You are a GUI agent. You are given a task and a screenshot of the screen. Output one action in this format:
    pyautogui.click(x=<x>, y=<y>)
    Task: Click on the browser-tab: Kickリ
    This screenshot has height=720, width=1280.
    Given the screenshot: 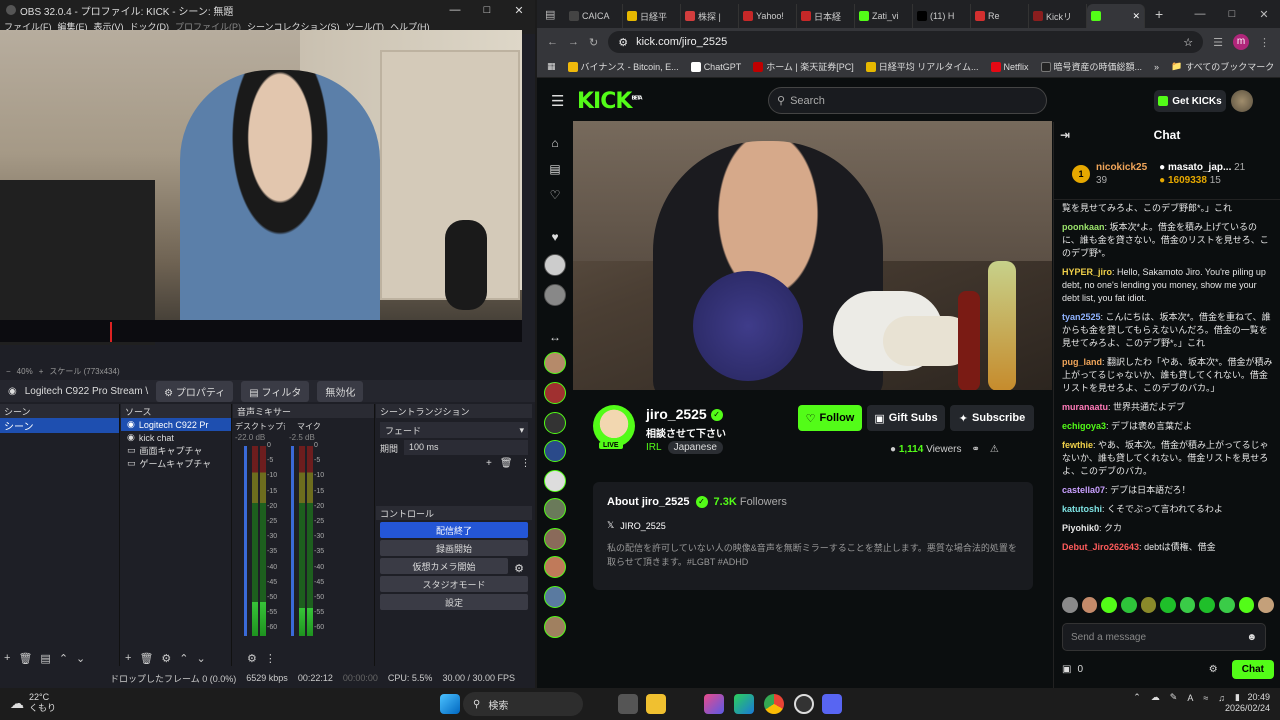 What is the action you would take?
    pyautogui.click(x=1058, y=16)
    